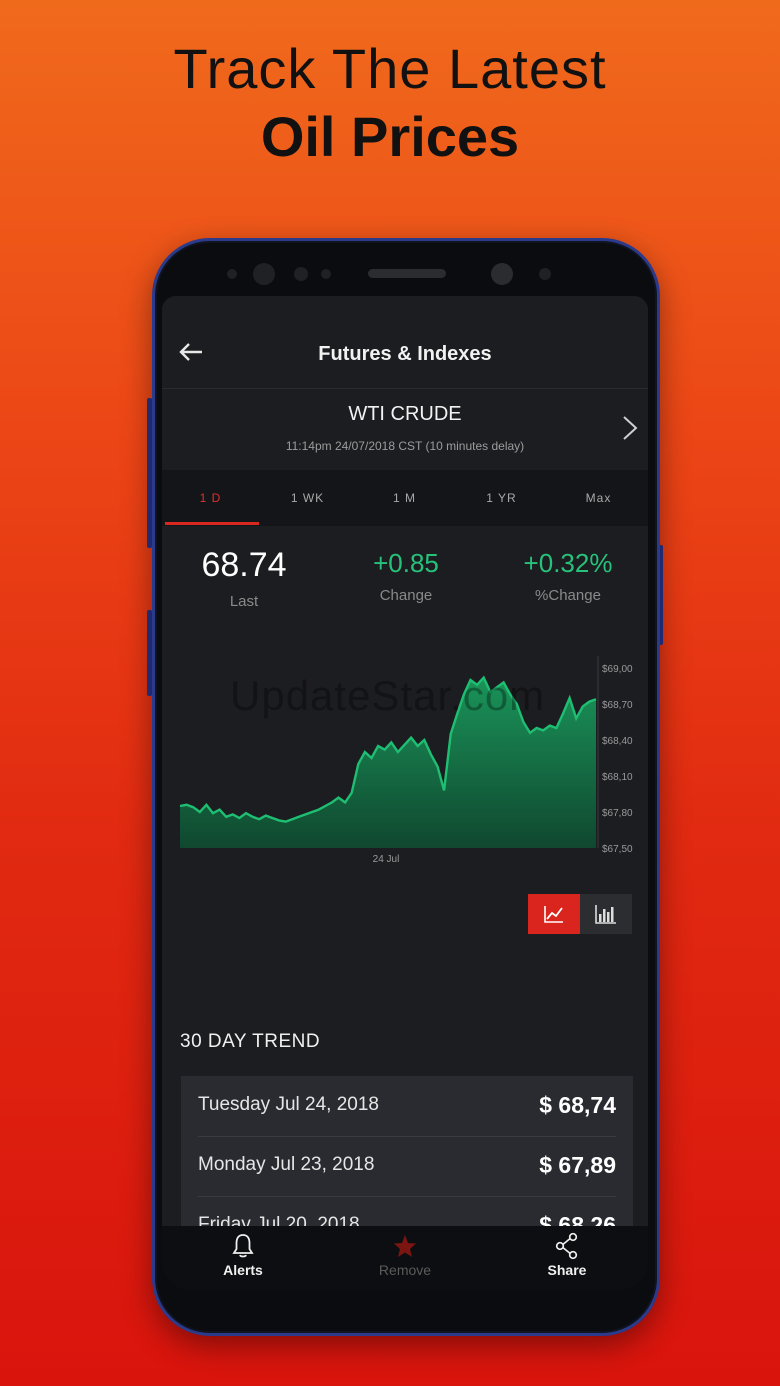 The width and height of the screenshot is (780, 1386). I want to click on change-label: Change, so click(406, 595).